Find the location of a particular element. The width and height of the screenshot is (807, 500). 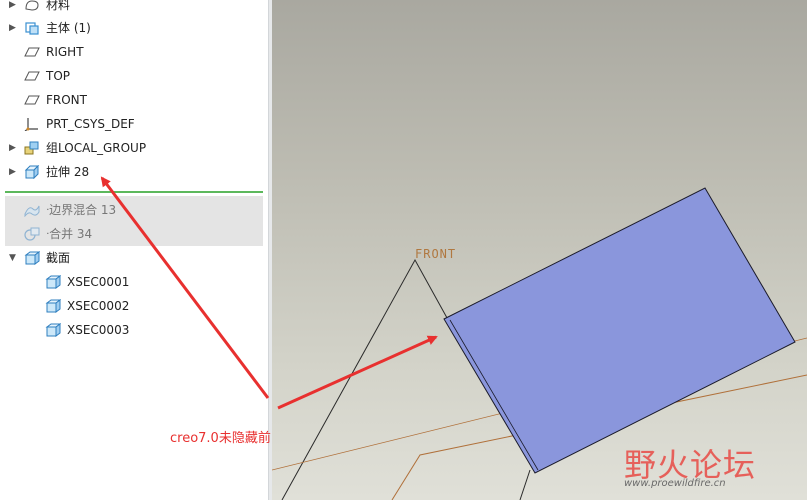

tree-item-xsec0002: XSEC0002 is located at coordinates (134, 306).